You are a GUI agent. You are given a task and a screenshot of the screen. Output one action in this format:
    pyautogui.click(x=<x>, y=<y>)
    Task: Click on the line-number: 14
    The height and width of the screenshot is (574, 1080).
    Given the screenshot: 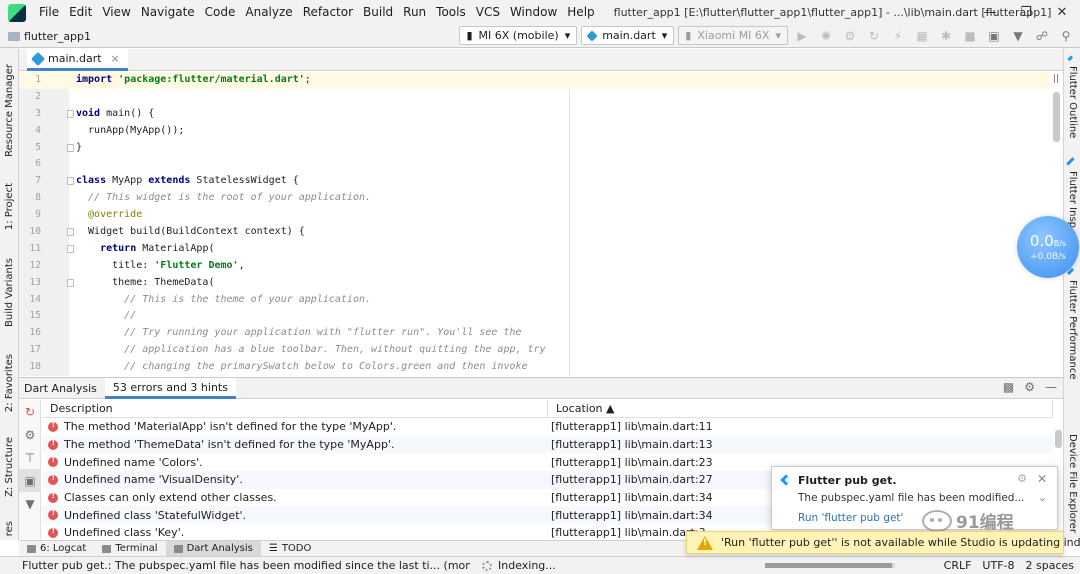 What is the action you would take?
    pyautogui.click(x=35, y=299)
    